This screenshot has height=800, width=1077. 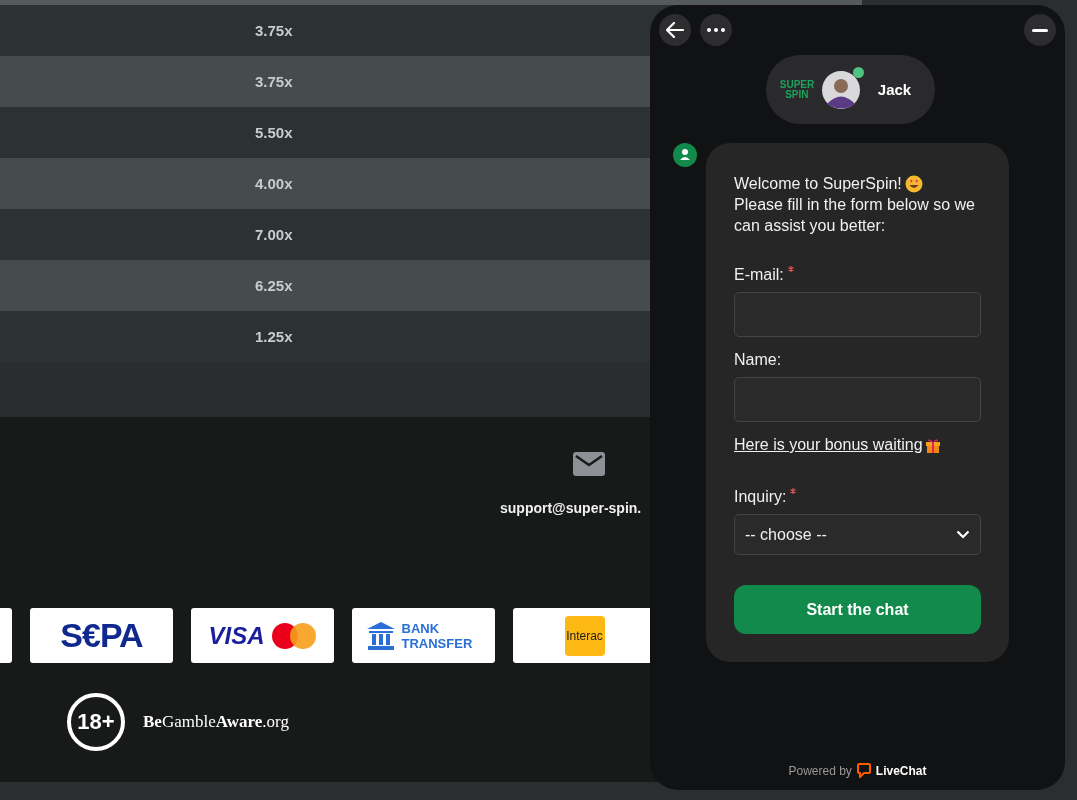 What do you see at coordinates (571, 508) in the screenshot?
I see `support-email: support@super-spin.` at bounding box center [571, 508].